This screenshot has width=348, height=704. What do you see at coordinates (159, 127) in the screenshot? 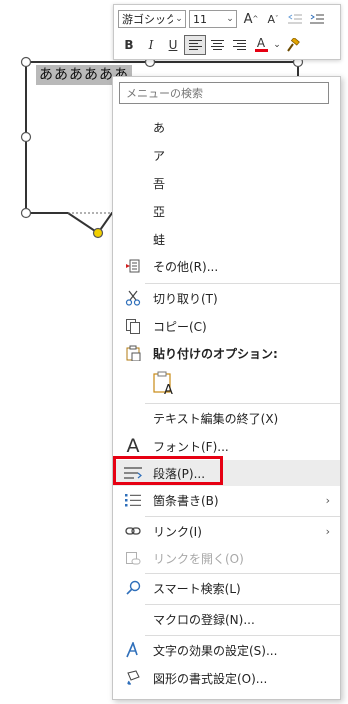
I see `candidate-label: あ` at bounding box center [159, 127].